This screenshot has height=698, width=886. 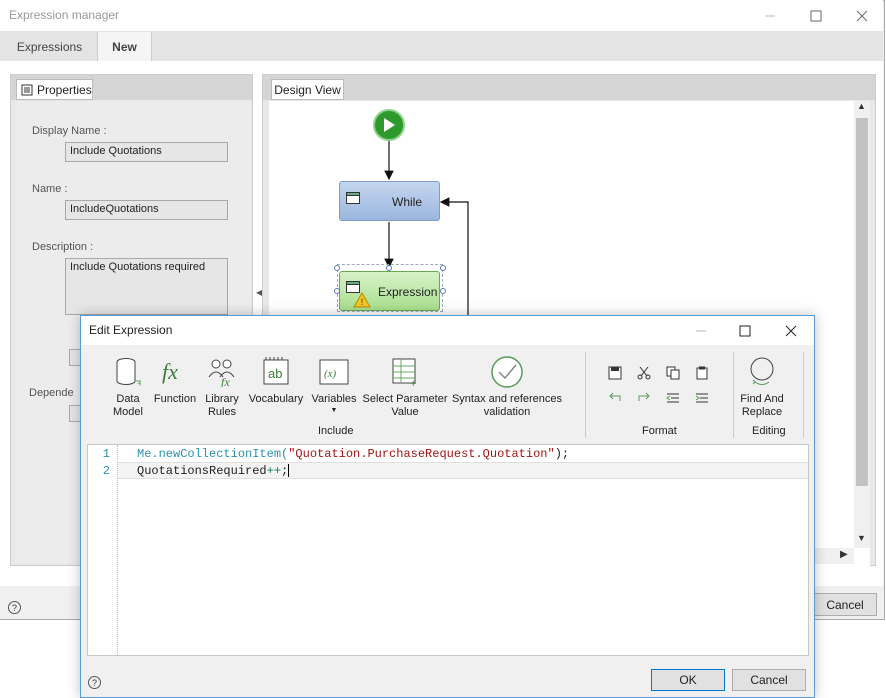 I want to click on text-cursor, so click(x=289, y=471).